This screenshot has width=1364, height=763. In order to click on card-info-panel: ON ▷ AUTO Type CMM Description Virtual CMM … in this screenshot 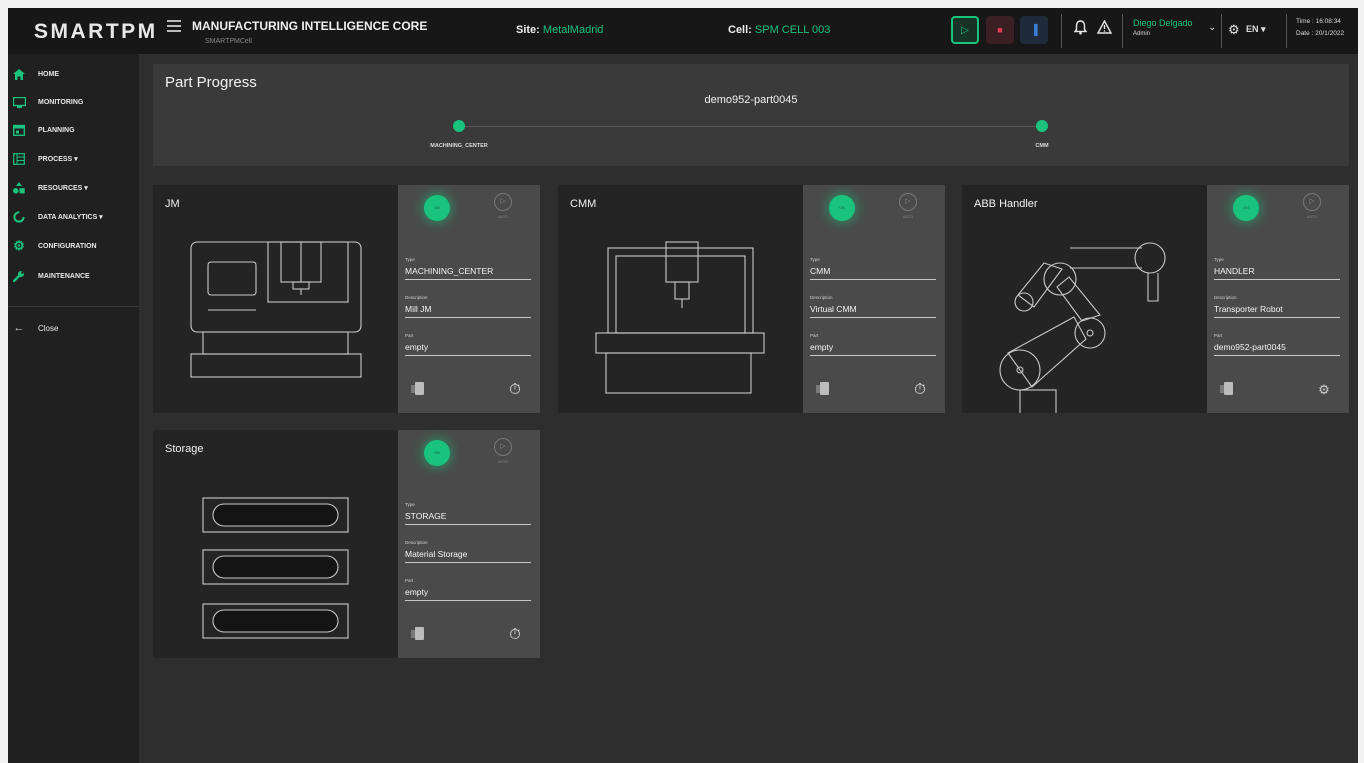, I will do `click(874, 299)`.